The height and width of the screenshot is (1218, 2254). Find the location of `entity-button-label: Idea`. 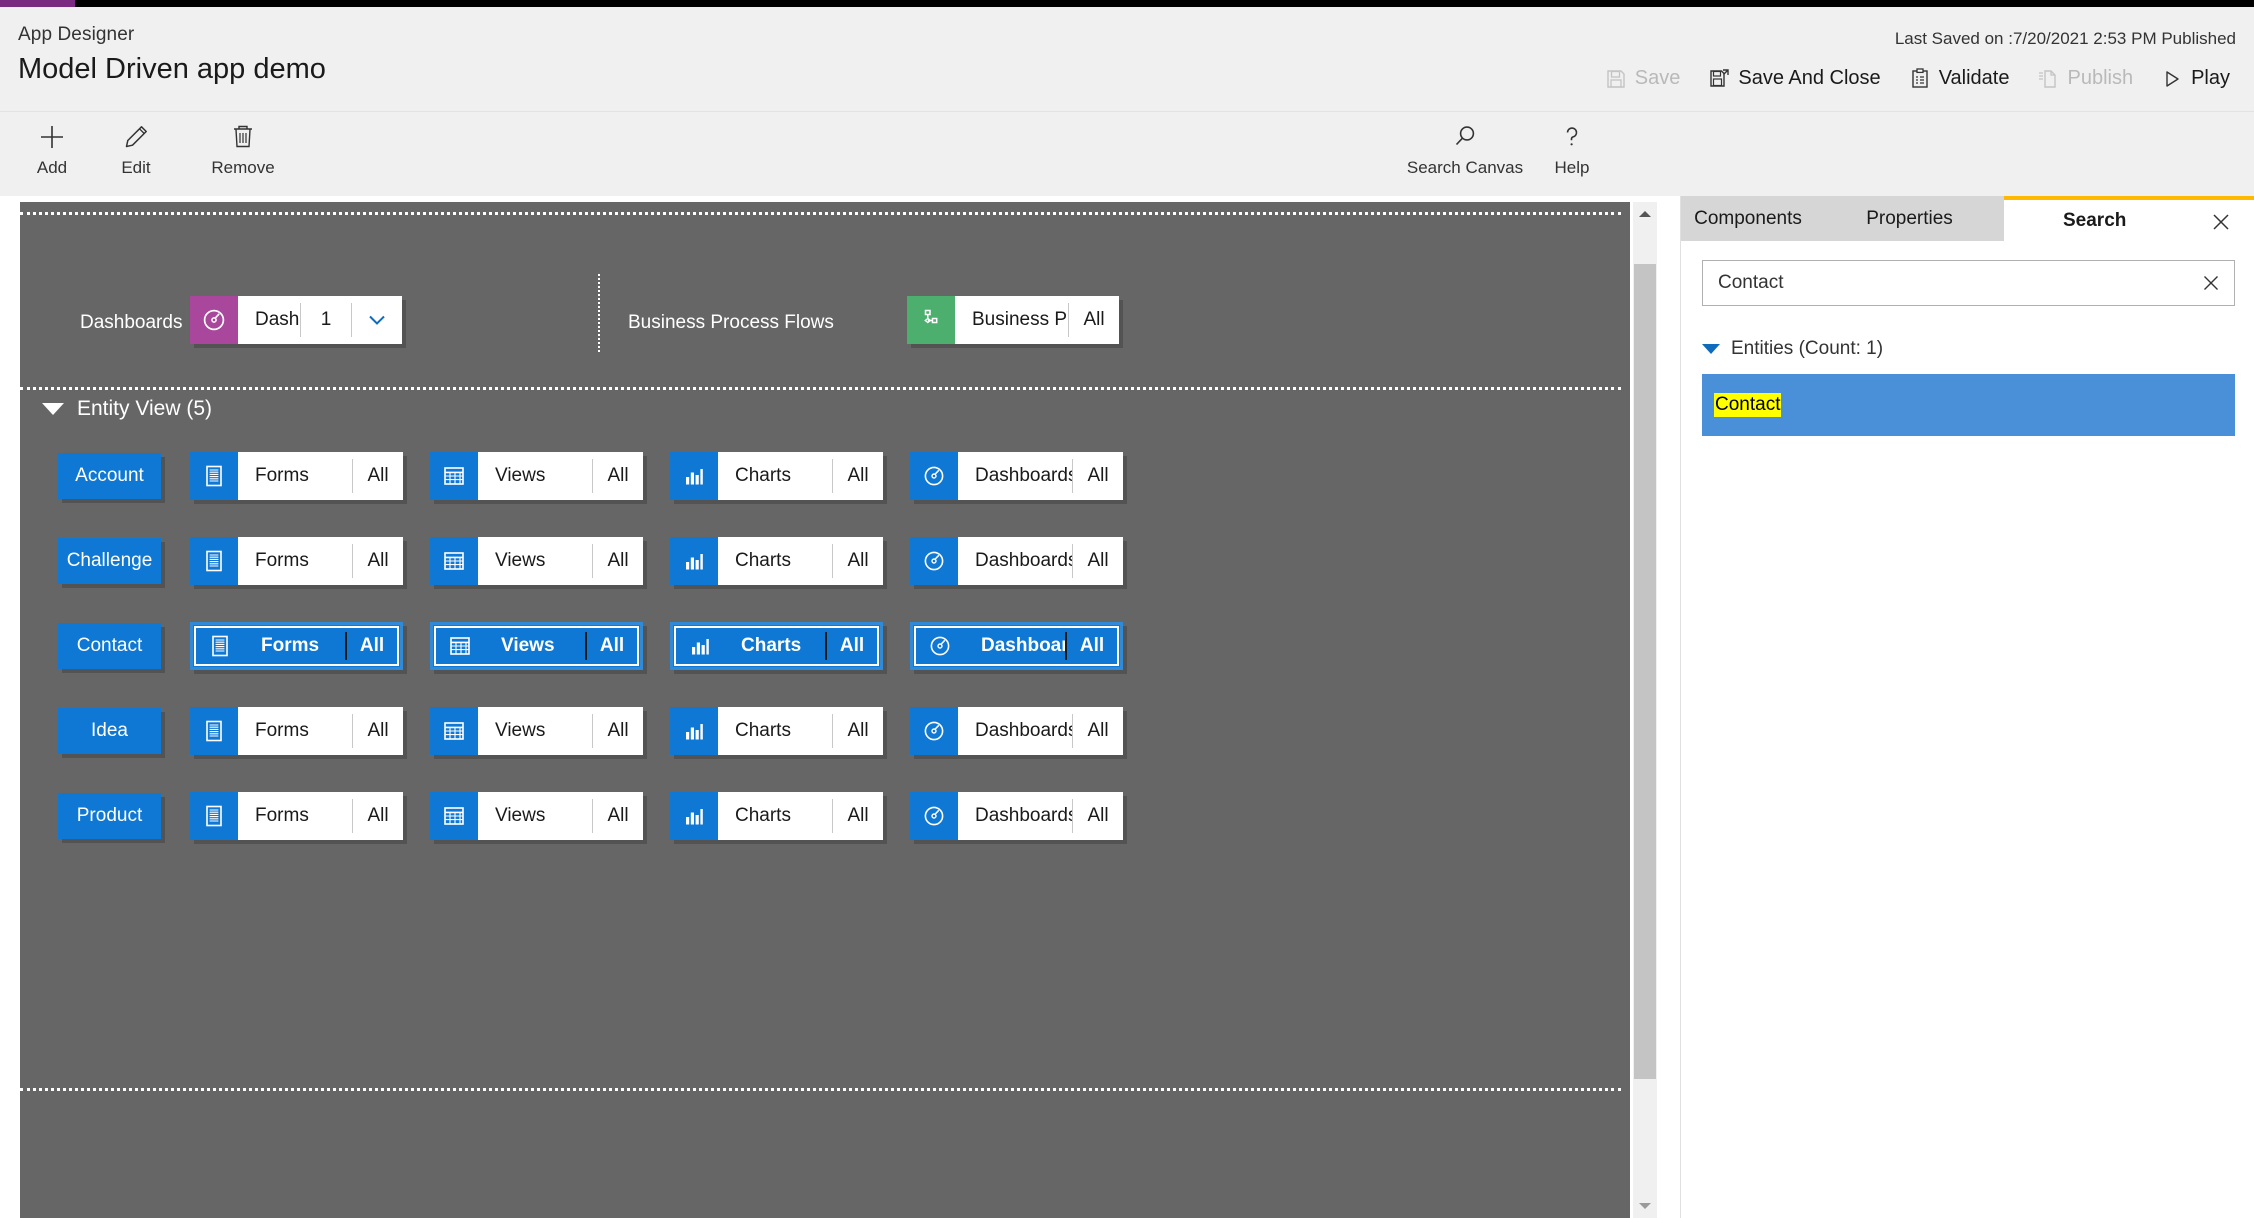

entity-button-label: Idea is located at coordinates (109, 730).